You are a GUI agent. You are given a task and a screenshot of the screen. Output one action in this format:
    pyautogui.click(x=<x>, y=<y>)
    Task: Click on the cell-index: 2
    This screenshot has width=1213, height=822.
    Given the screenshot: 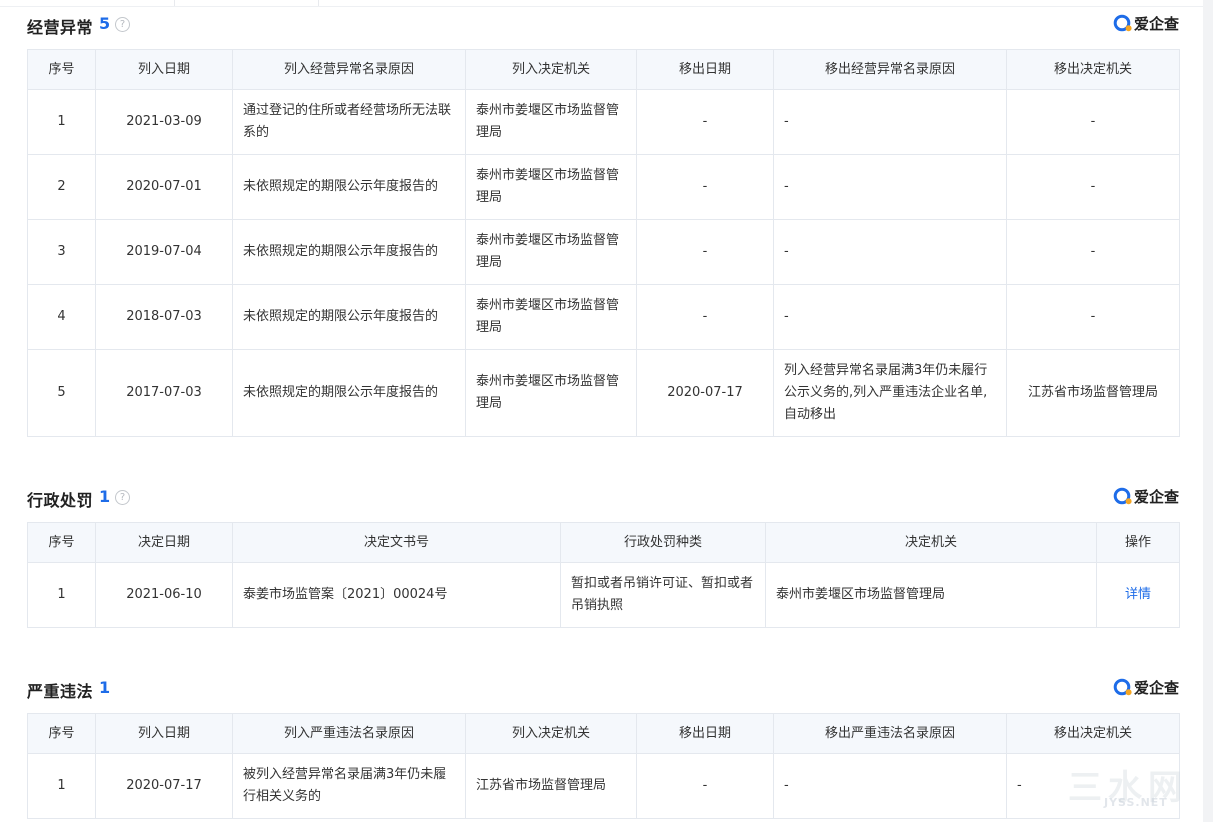 What is the action you would take?
    pyautogui.click(x=61, y=187)
    